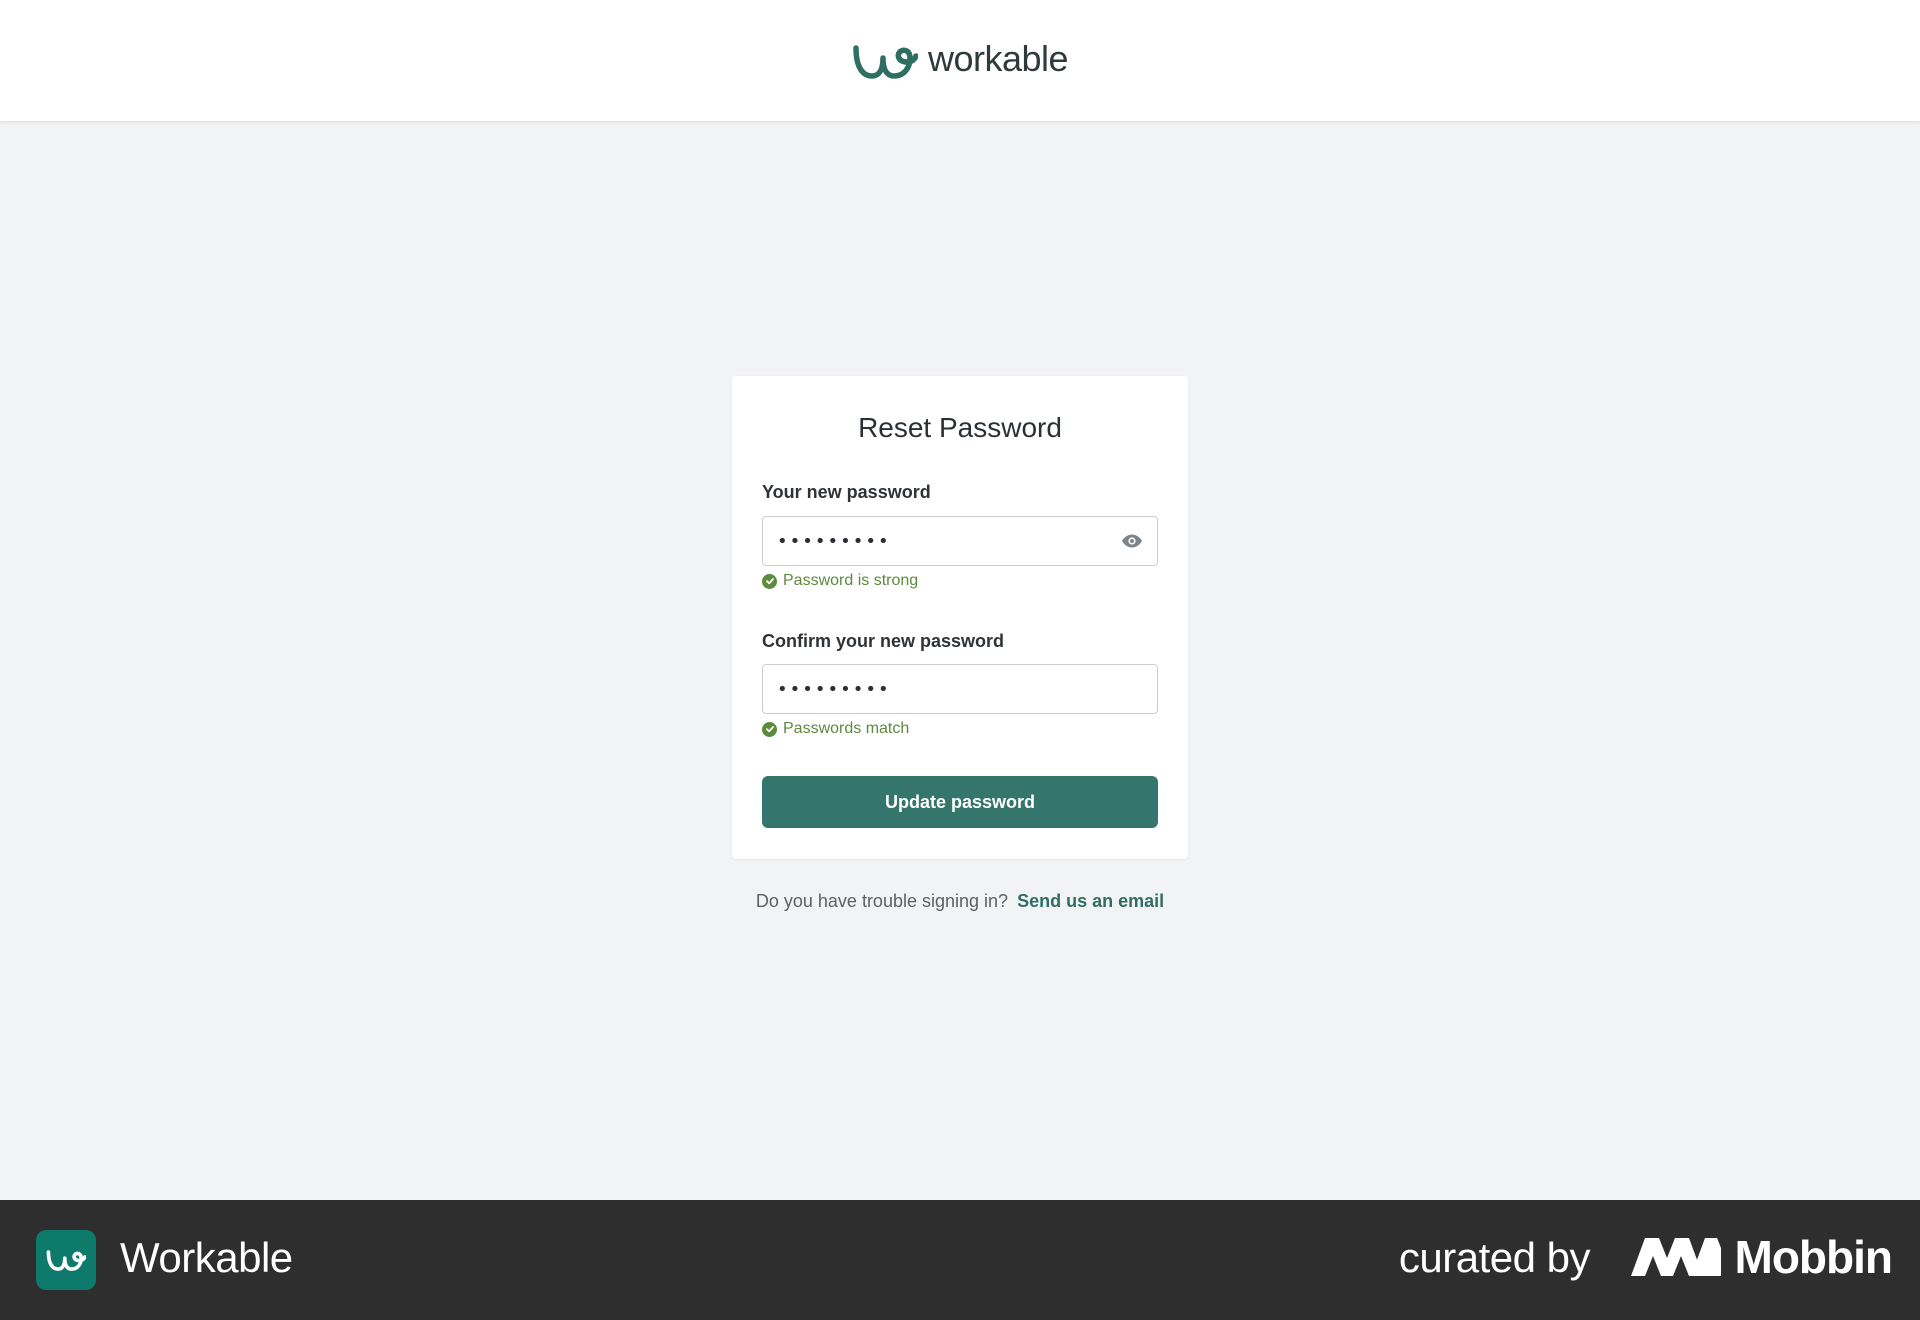 The width and height of the screenshot is (1920, 1320). I want to click on brand-wordmark: workable, so click(998, 58).